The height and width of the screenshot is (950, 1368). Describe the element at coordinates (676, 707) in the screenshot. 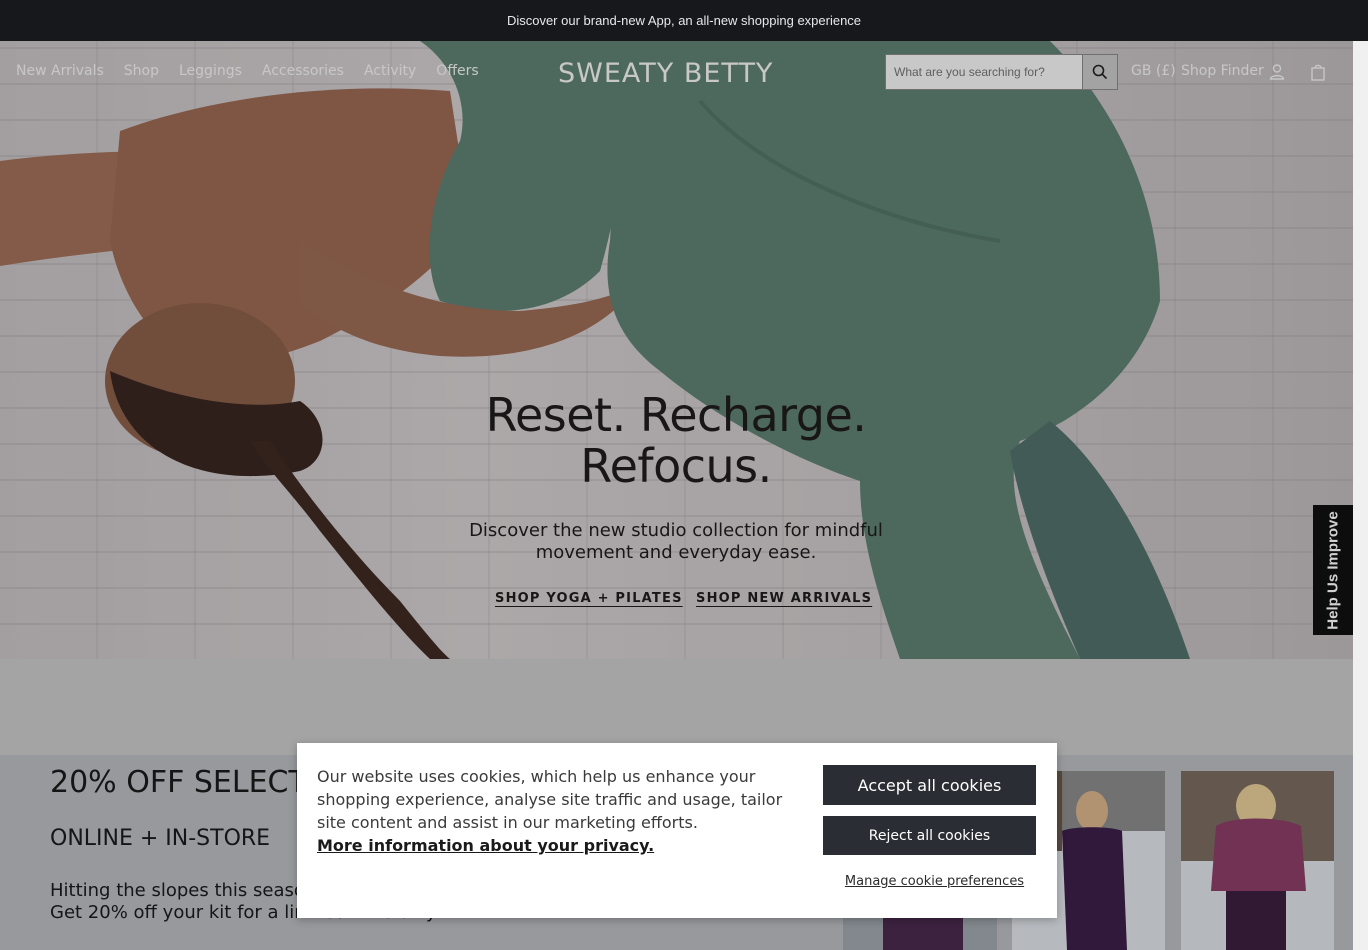

I see `content-spacer` at that location.